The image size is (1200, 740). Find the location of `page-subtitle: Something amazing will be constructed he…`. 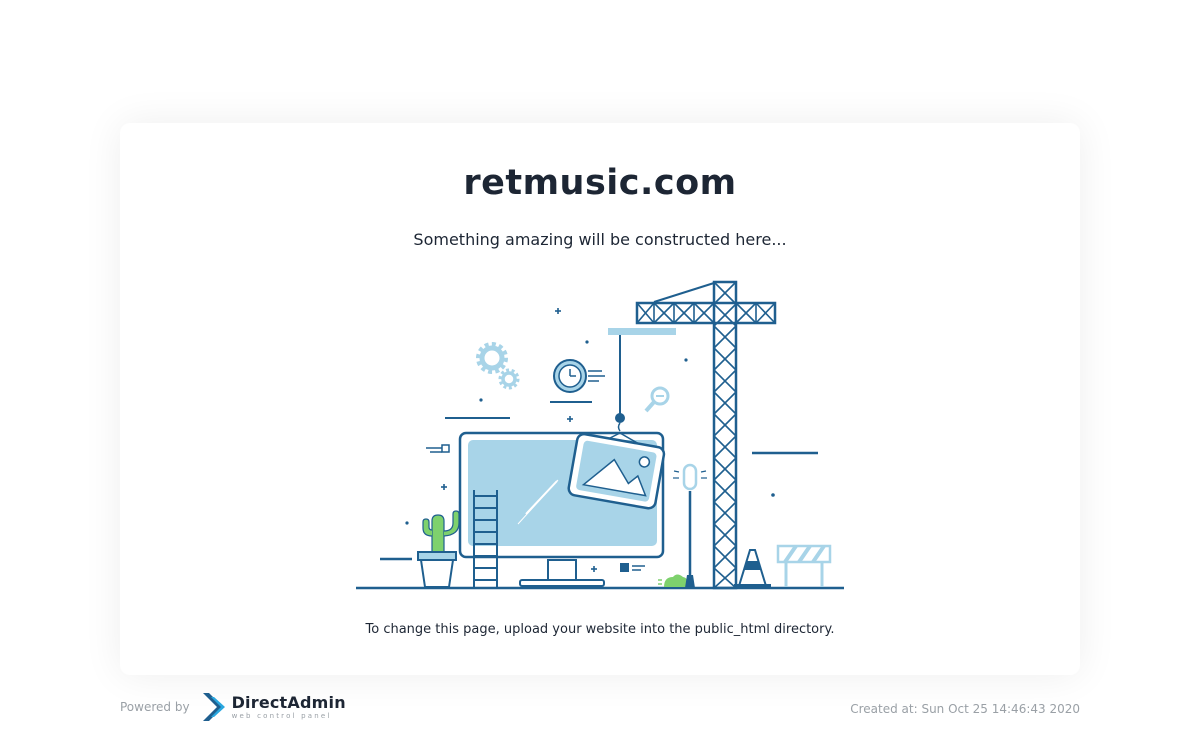

page-subtitle: Something amazing will be constructed he… is located at coordinates (600, 239).